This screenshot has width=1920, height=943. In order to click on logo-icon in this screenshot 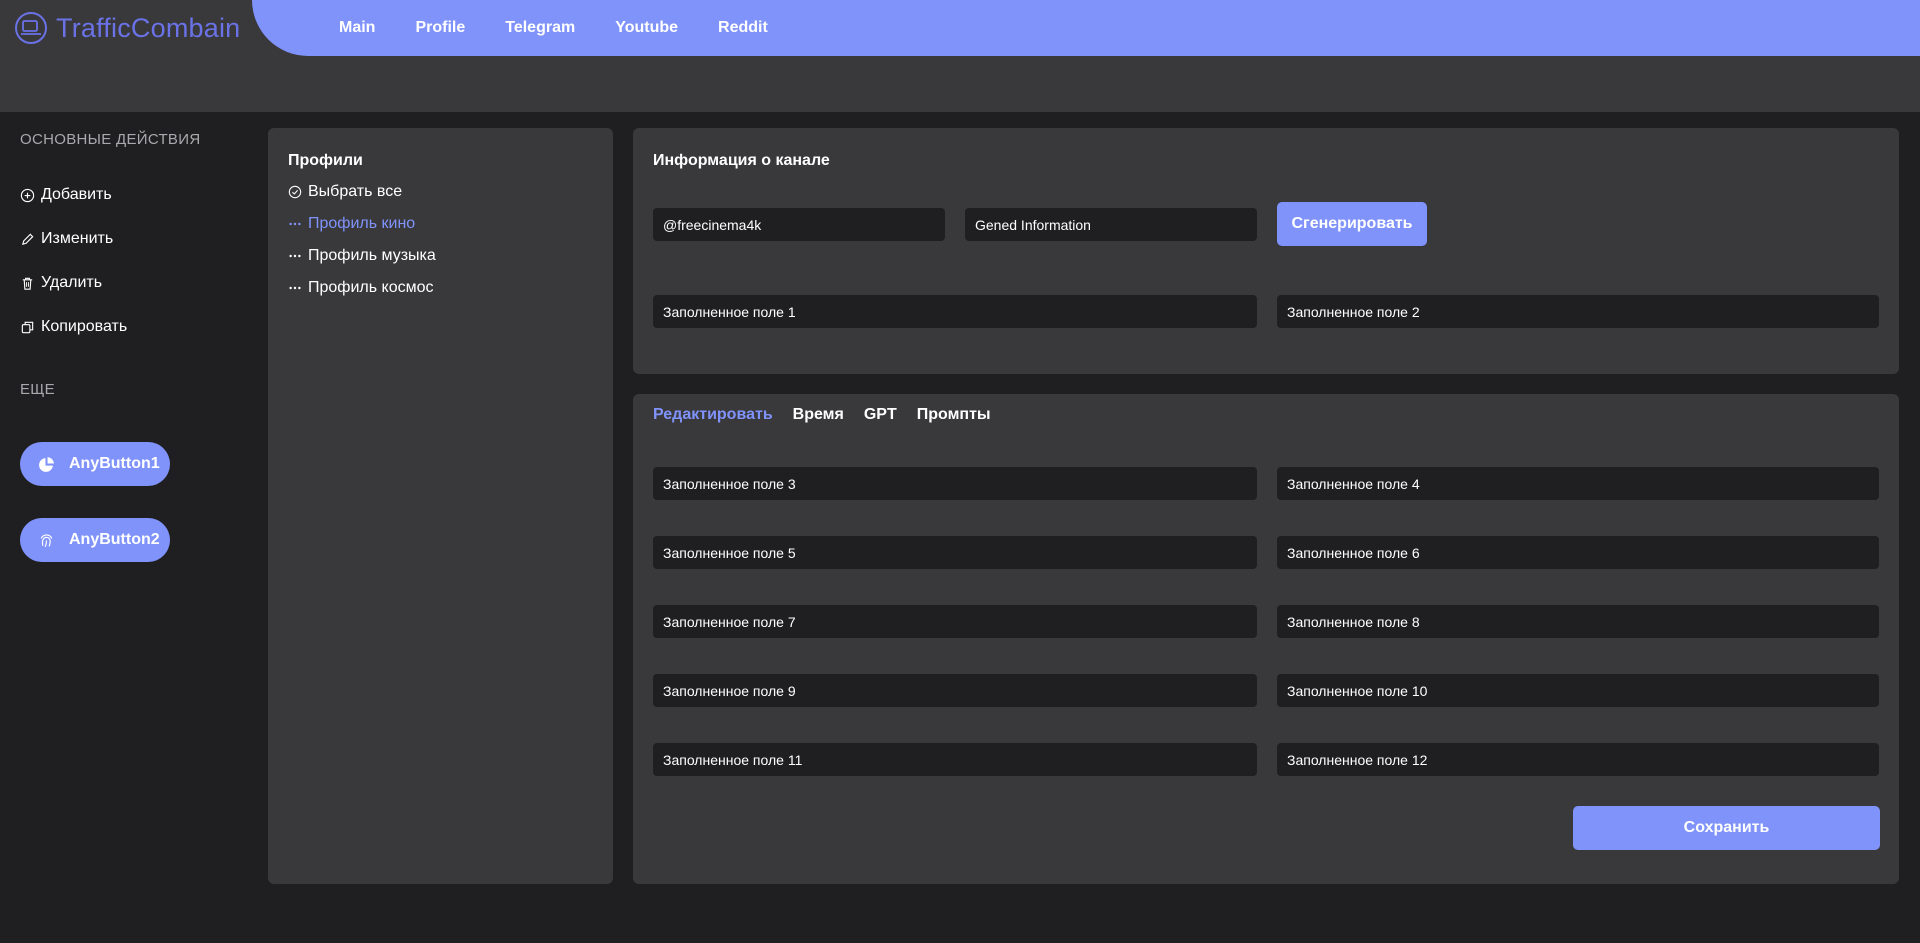, I will do `click(31, 28)`.